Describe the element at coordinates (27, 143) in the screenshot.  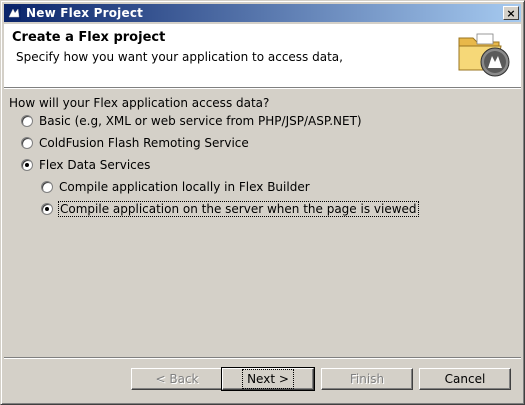
I see `radio-coldfusion` at that location.